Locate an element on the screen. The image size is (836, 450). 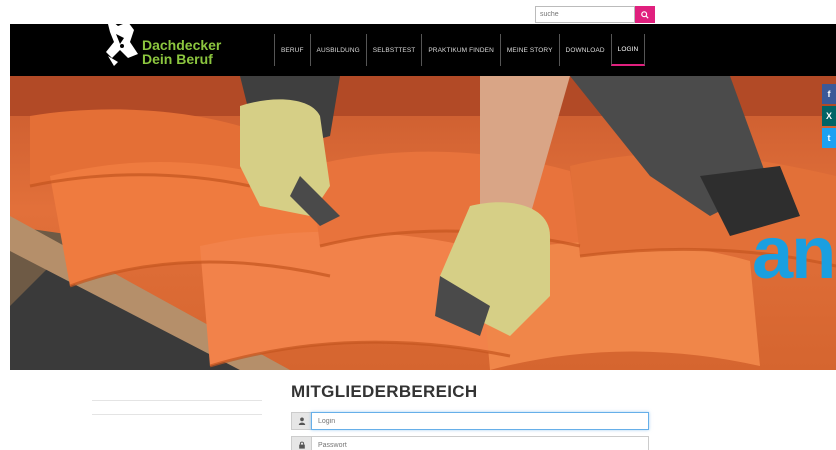
nav-item-beruf: BERUF is located at coordinates (292, 50).